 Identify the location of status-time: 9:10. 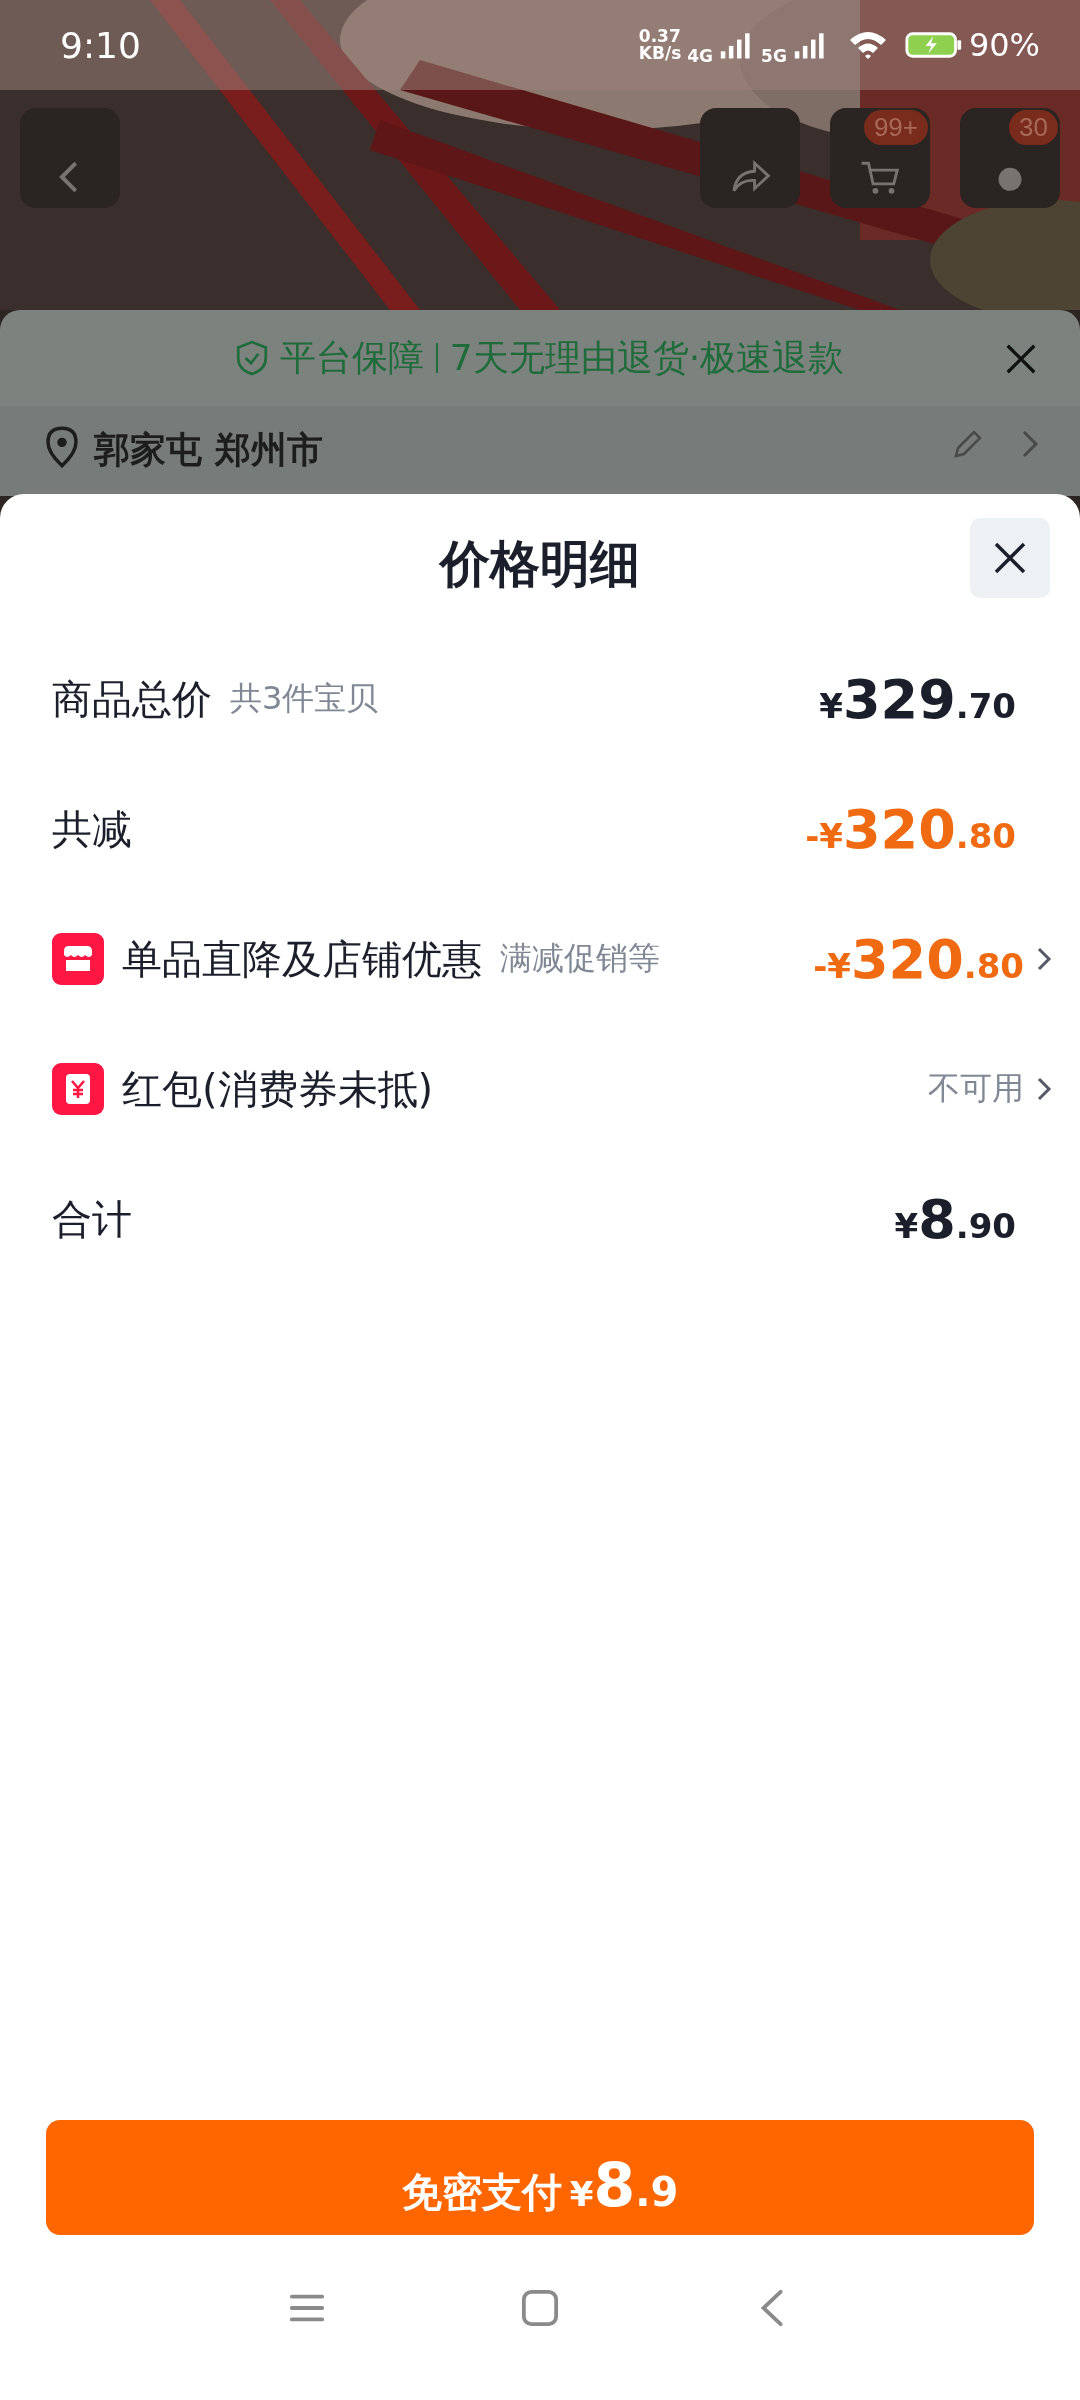
(100, 45).